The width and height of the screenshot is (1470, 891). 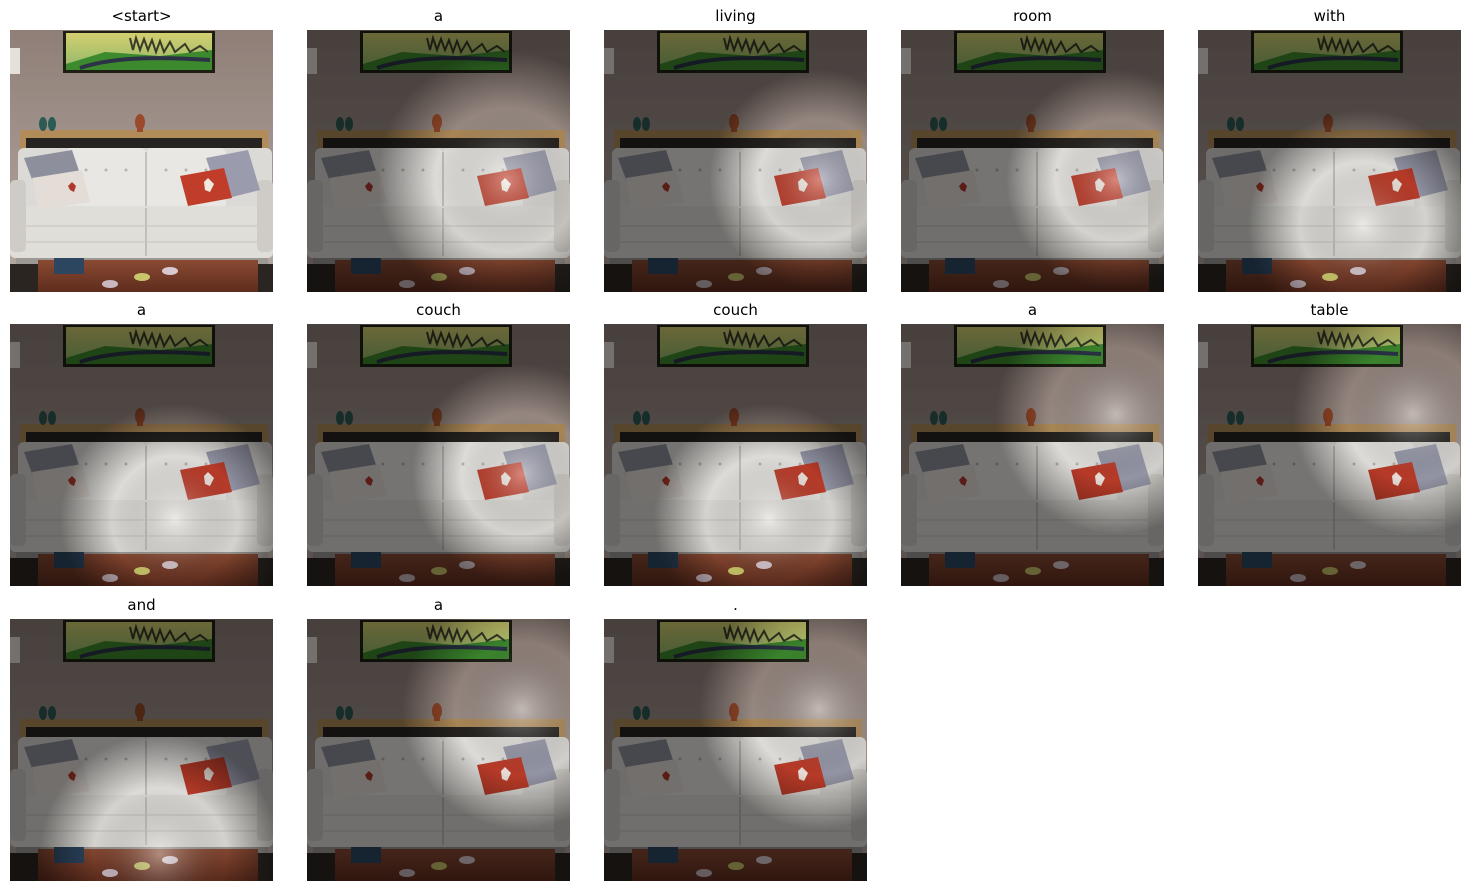 I want to click on panel-11: and, so click(x=141, y=735).